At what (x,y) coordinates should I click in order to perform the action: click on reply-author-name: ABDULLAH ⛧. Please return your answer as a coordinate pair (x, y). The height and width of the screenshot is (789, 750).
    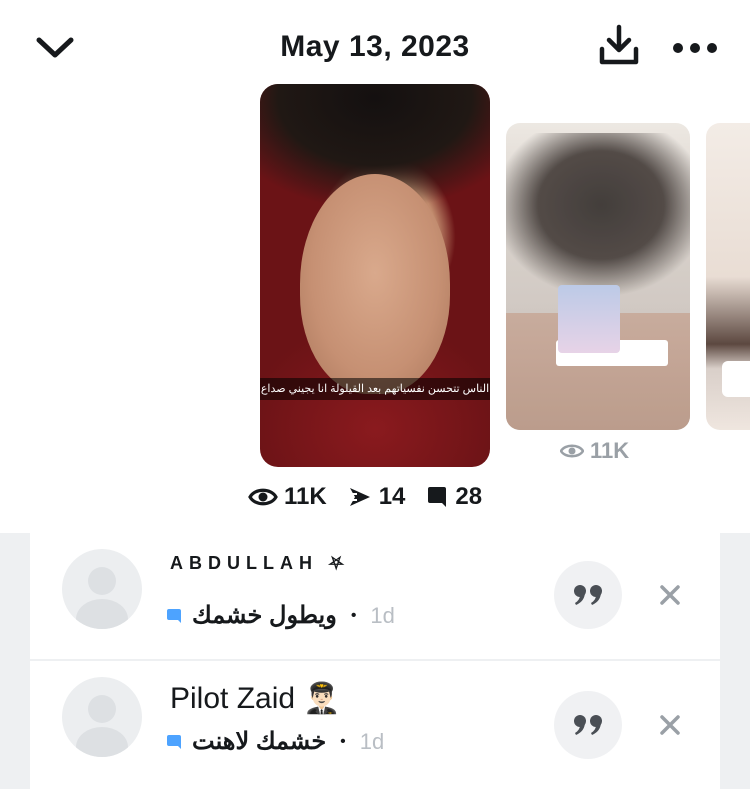
    Looking at the image, I should click on (259, 563).